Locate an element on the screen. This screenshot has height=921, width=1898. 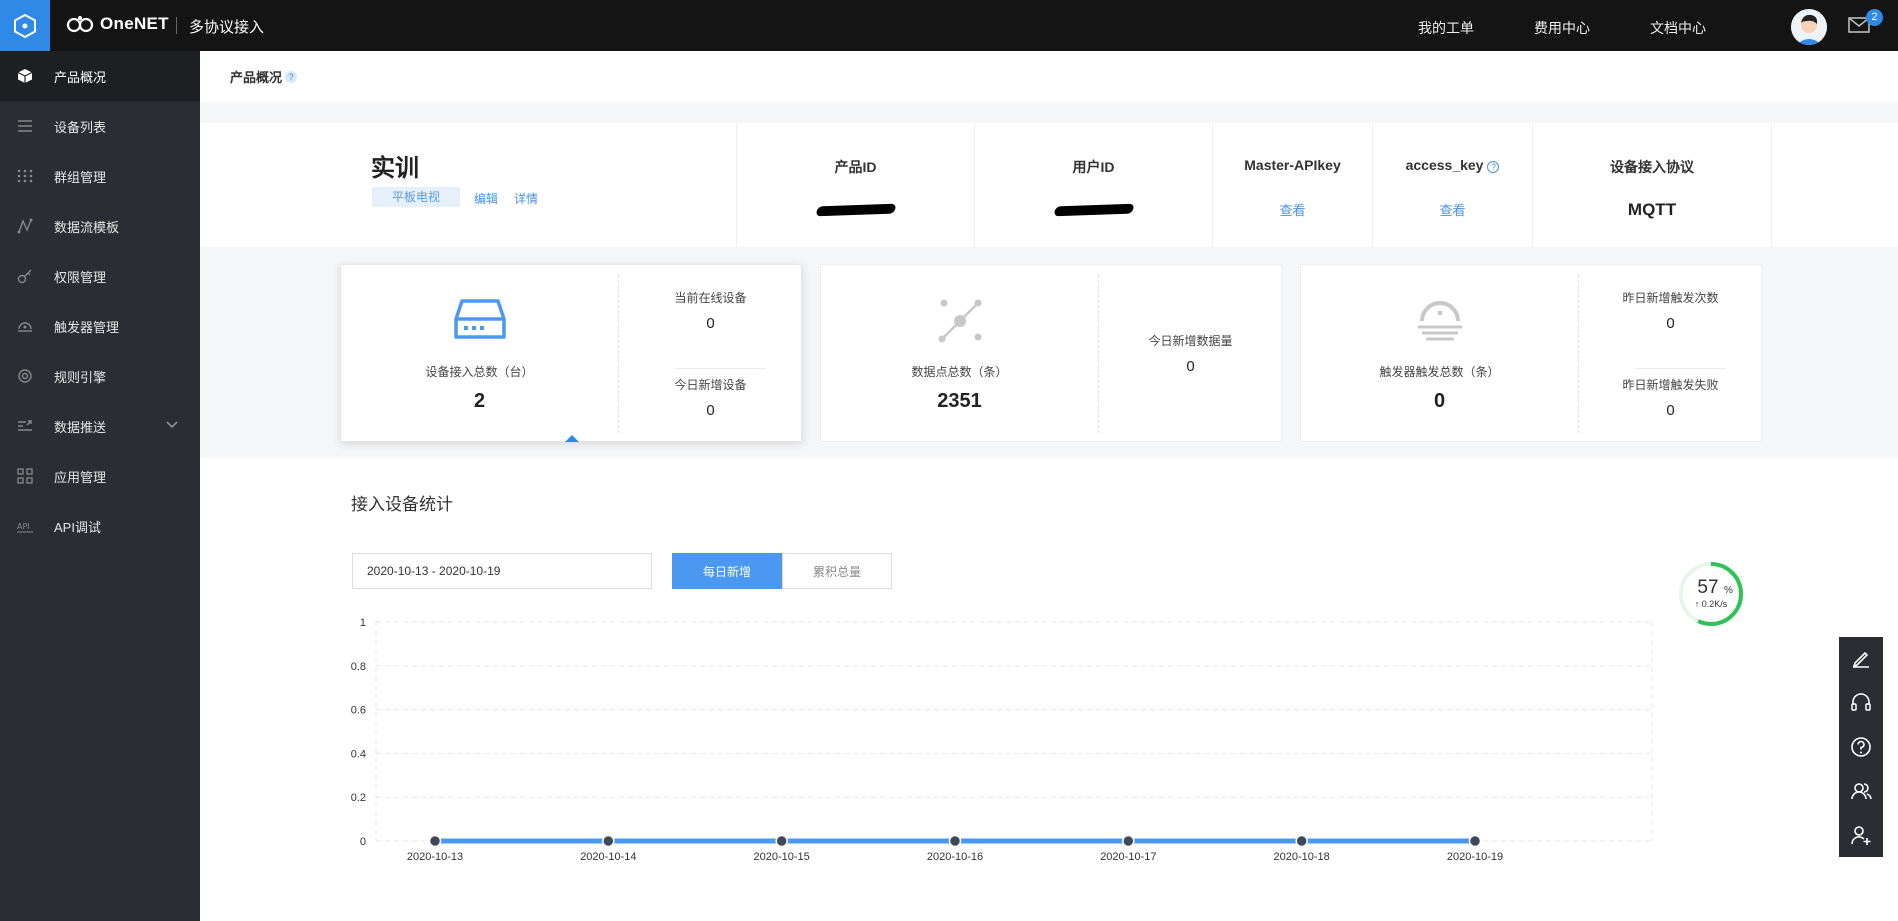
gauge-unit: % is located at coordinates (1728, 590).